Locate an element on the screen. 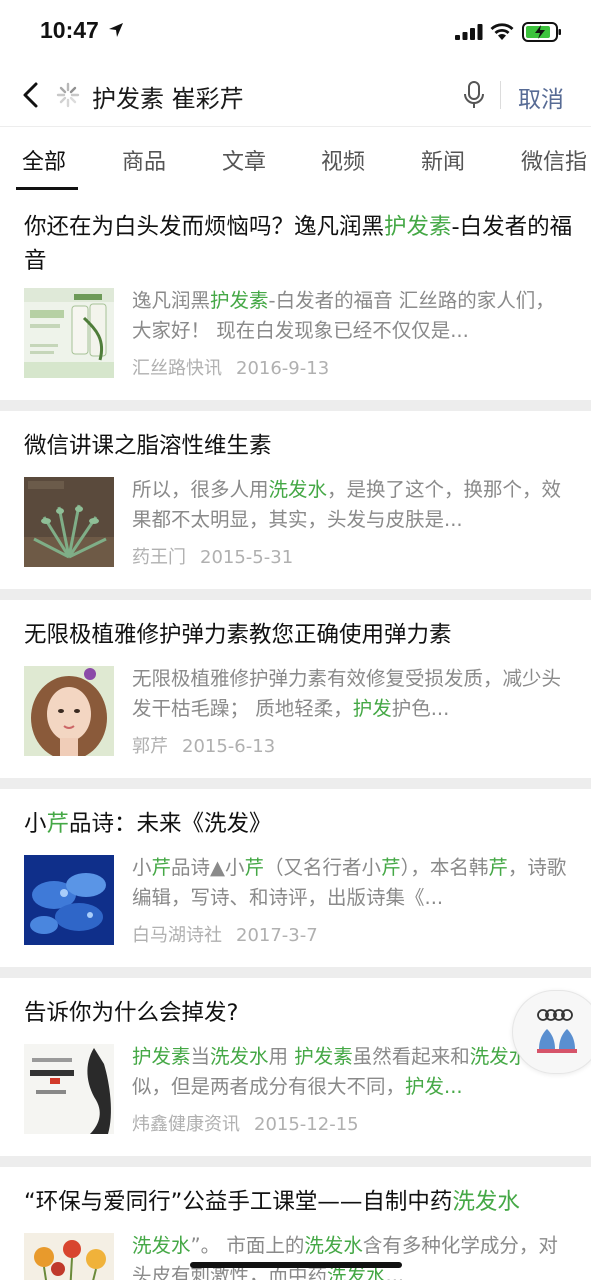  cancel-button: 取消 is located at coordinates (541, 97).